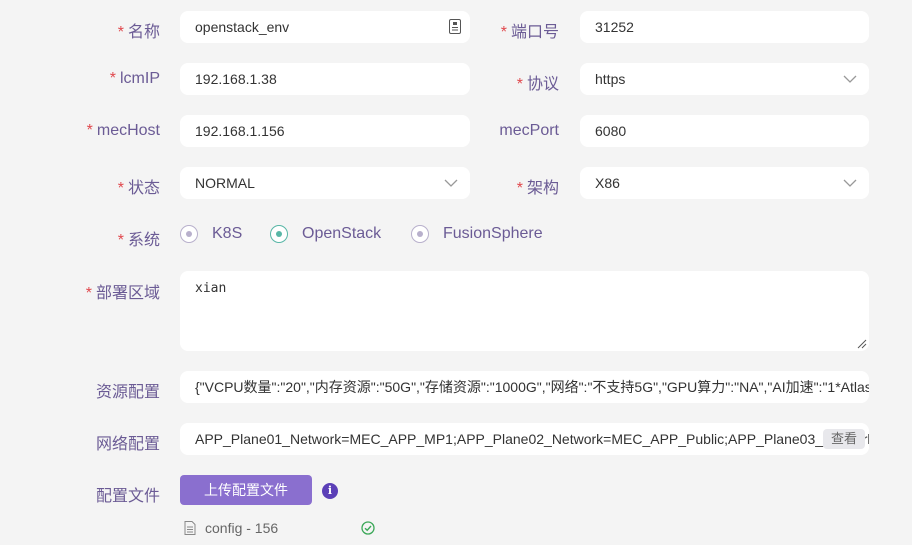  What do you see at coordinates (211, 234) in the screenshot?
I see `radio-k8s: K8S` at bounding box center [211, 234].